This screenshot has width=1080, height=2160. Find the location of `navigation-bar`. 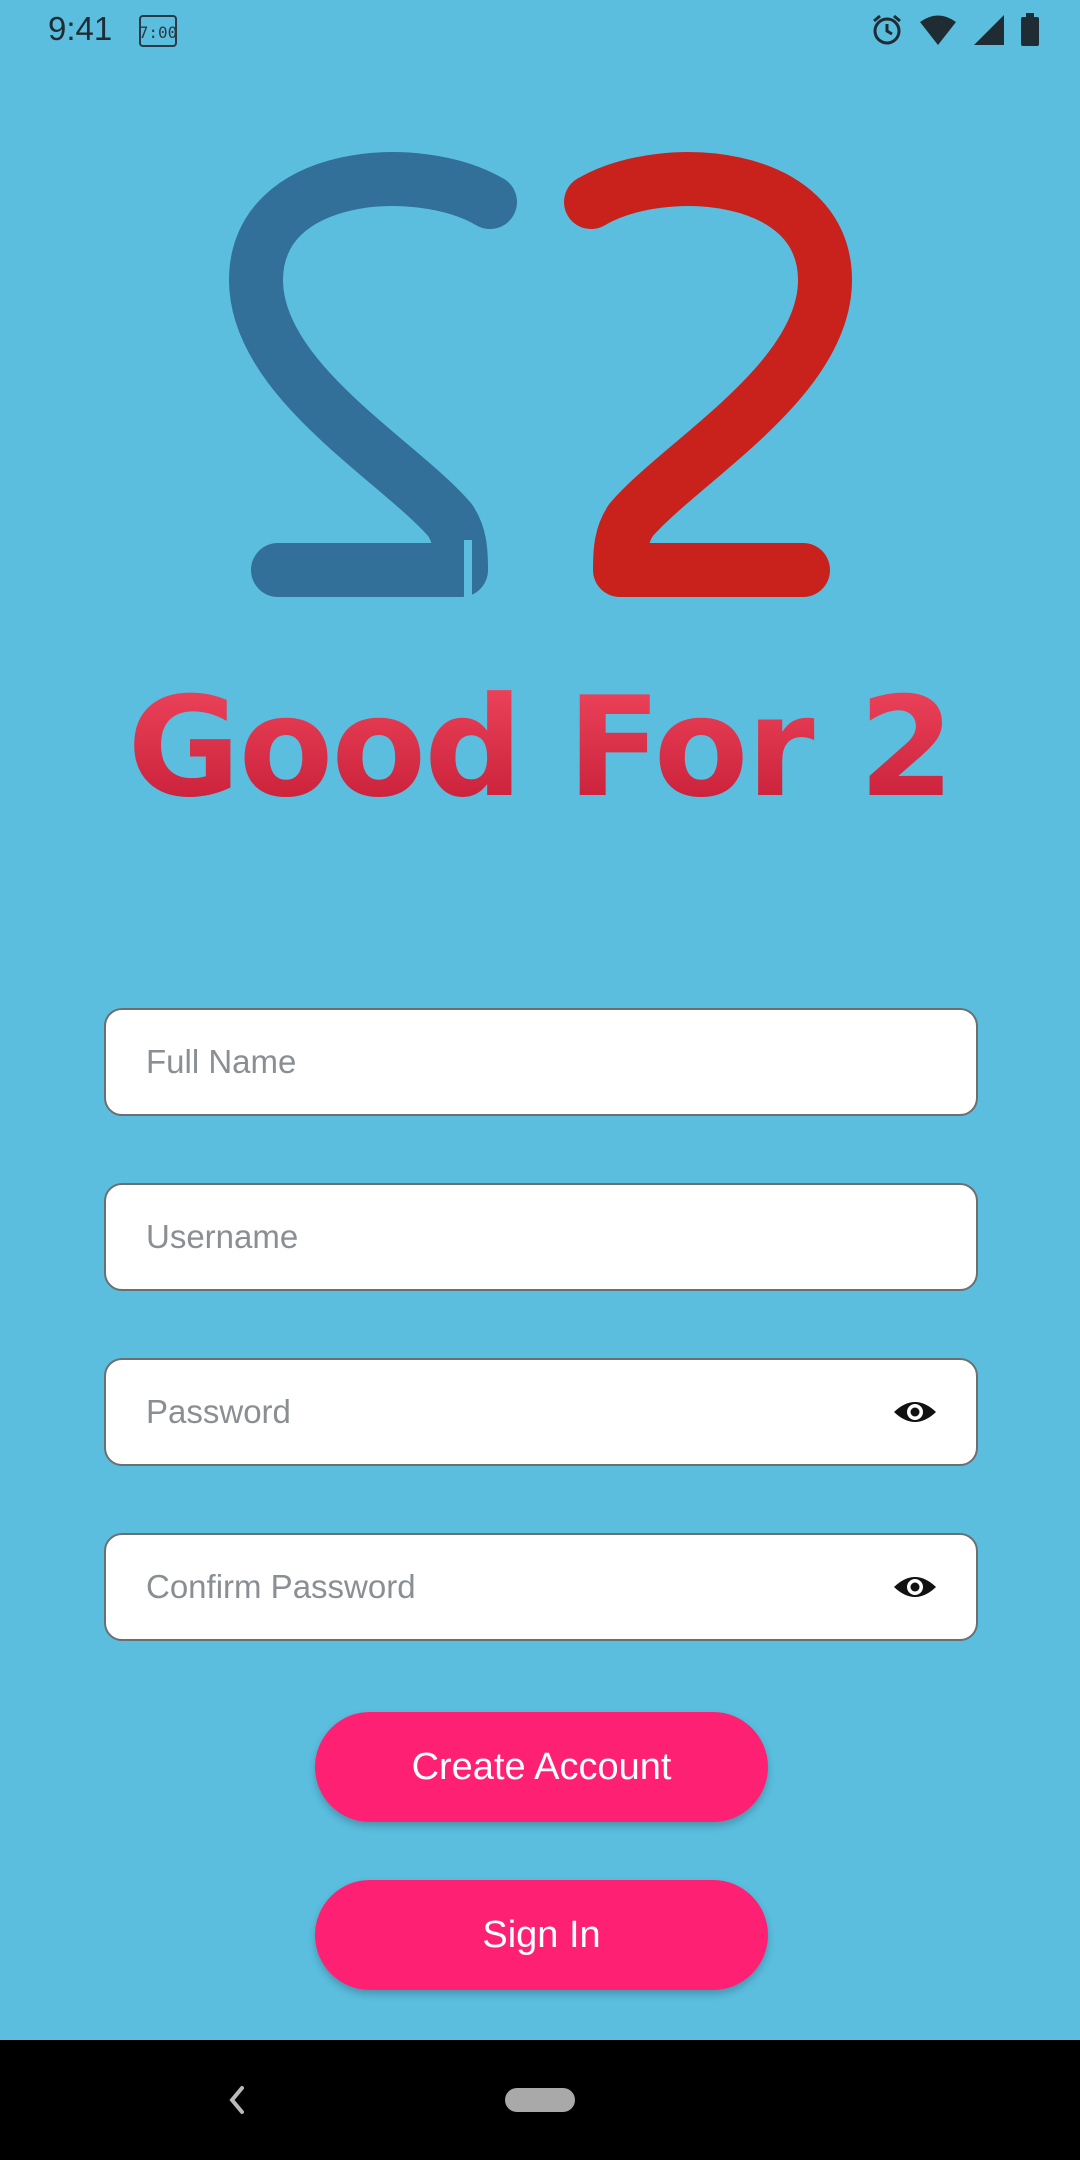

navigation-bar is located at coordinates (540, 2100).